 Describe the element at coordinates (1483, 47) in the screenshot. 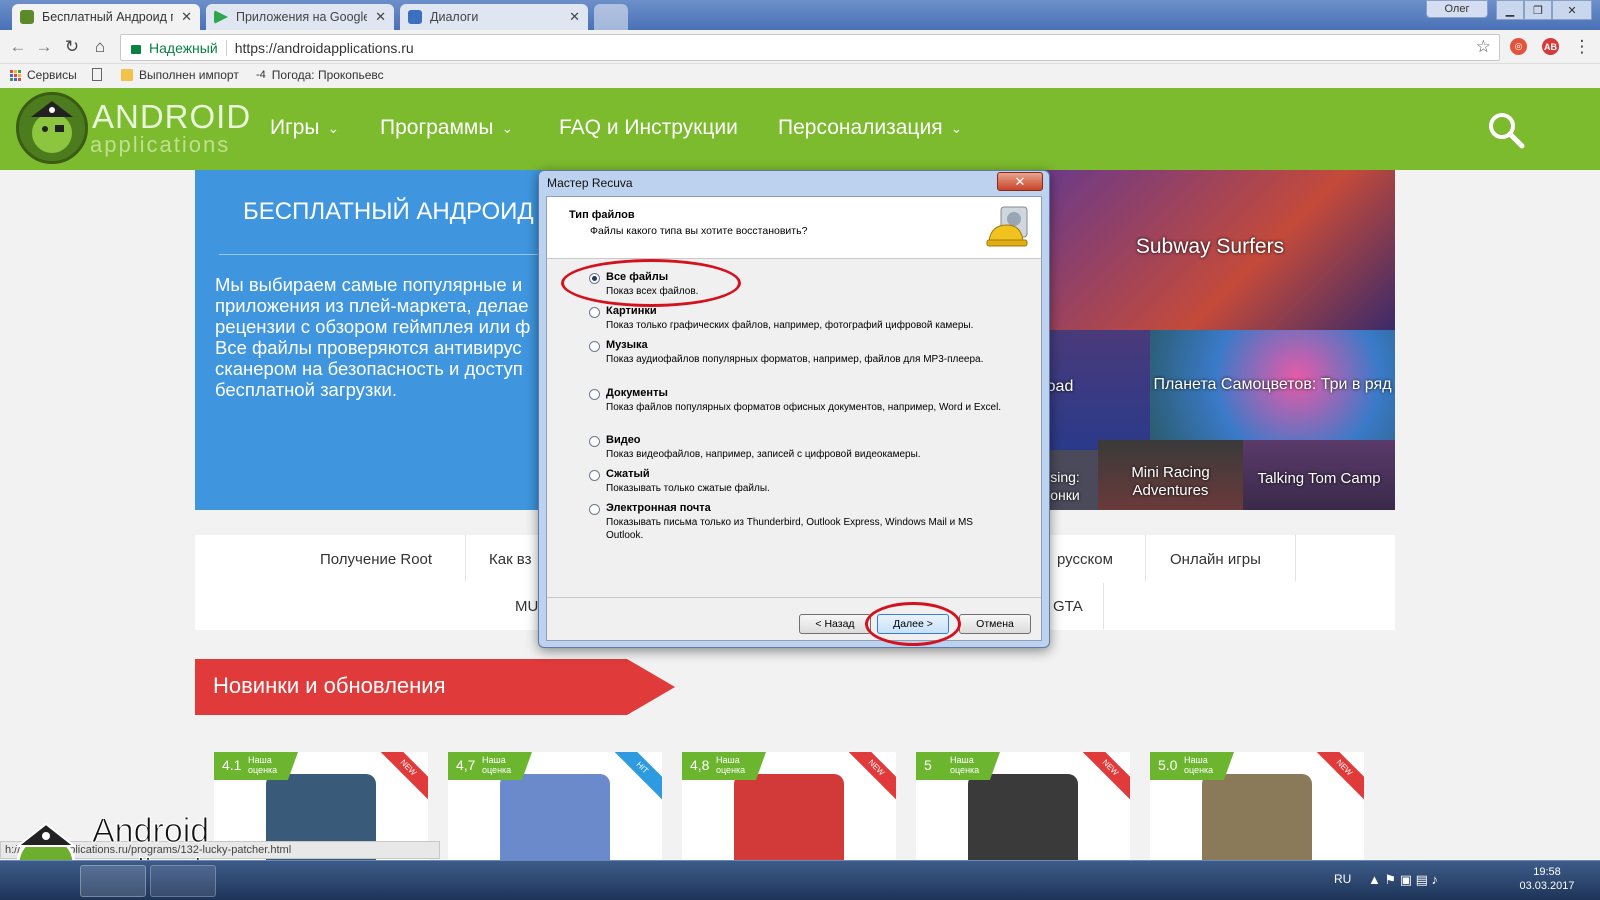

I see `star-icon: ☆` at that location.